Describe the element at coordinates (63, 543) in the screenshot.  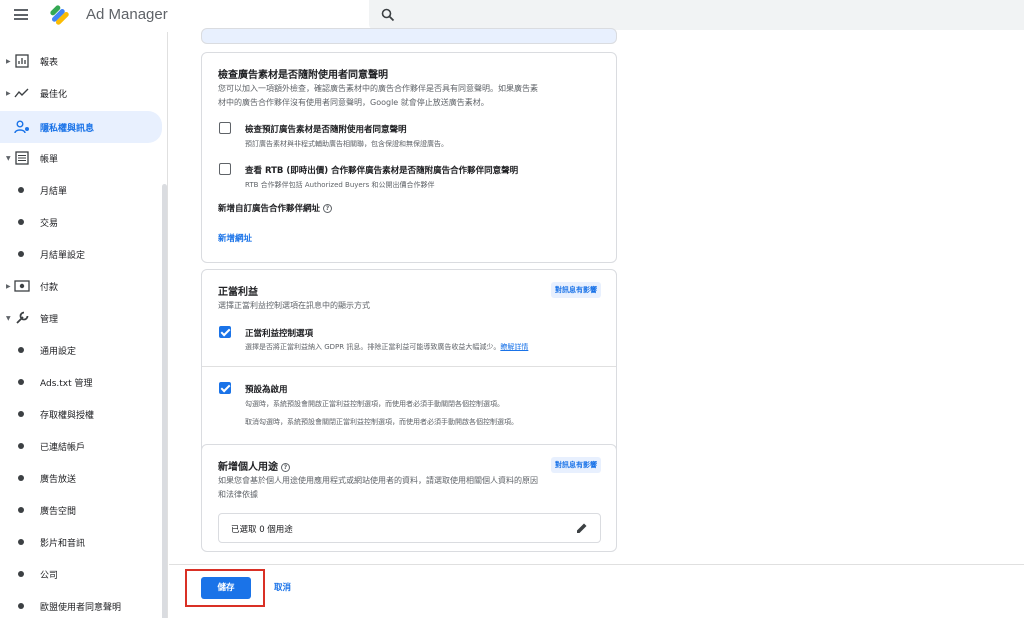
I see `sidebar-item-label: 影片和音訊` at that location.